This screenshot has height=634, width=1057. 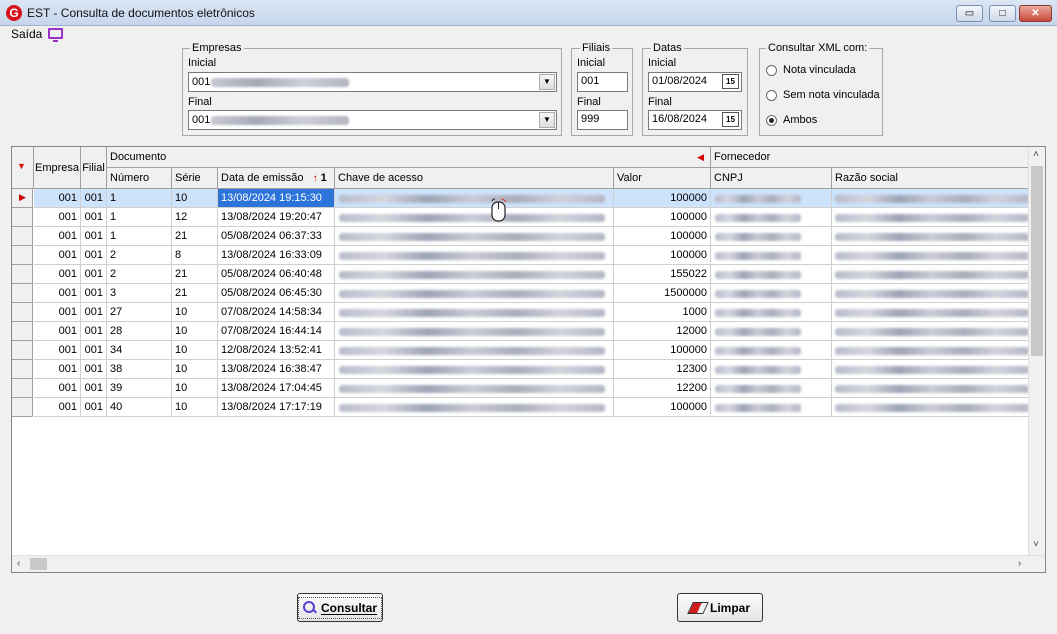 I want to click on table-row: 001 001 2 8 13/08/2024 16:33:09 100000, so click(x=522, y=255).